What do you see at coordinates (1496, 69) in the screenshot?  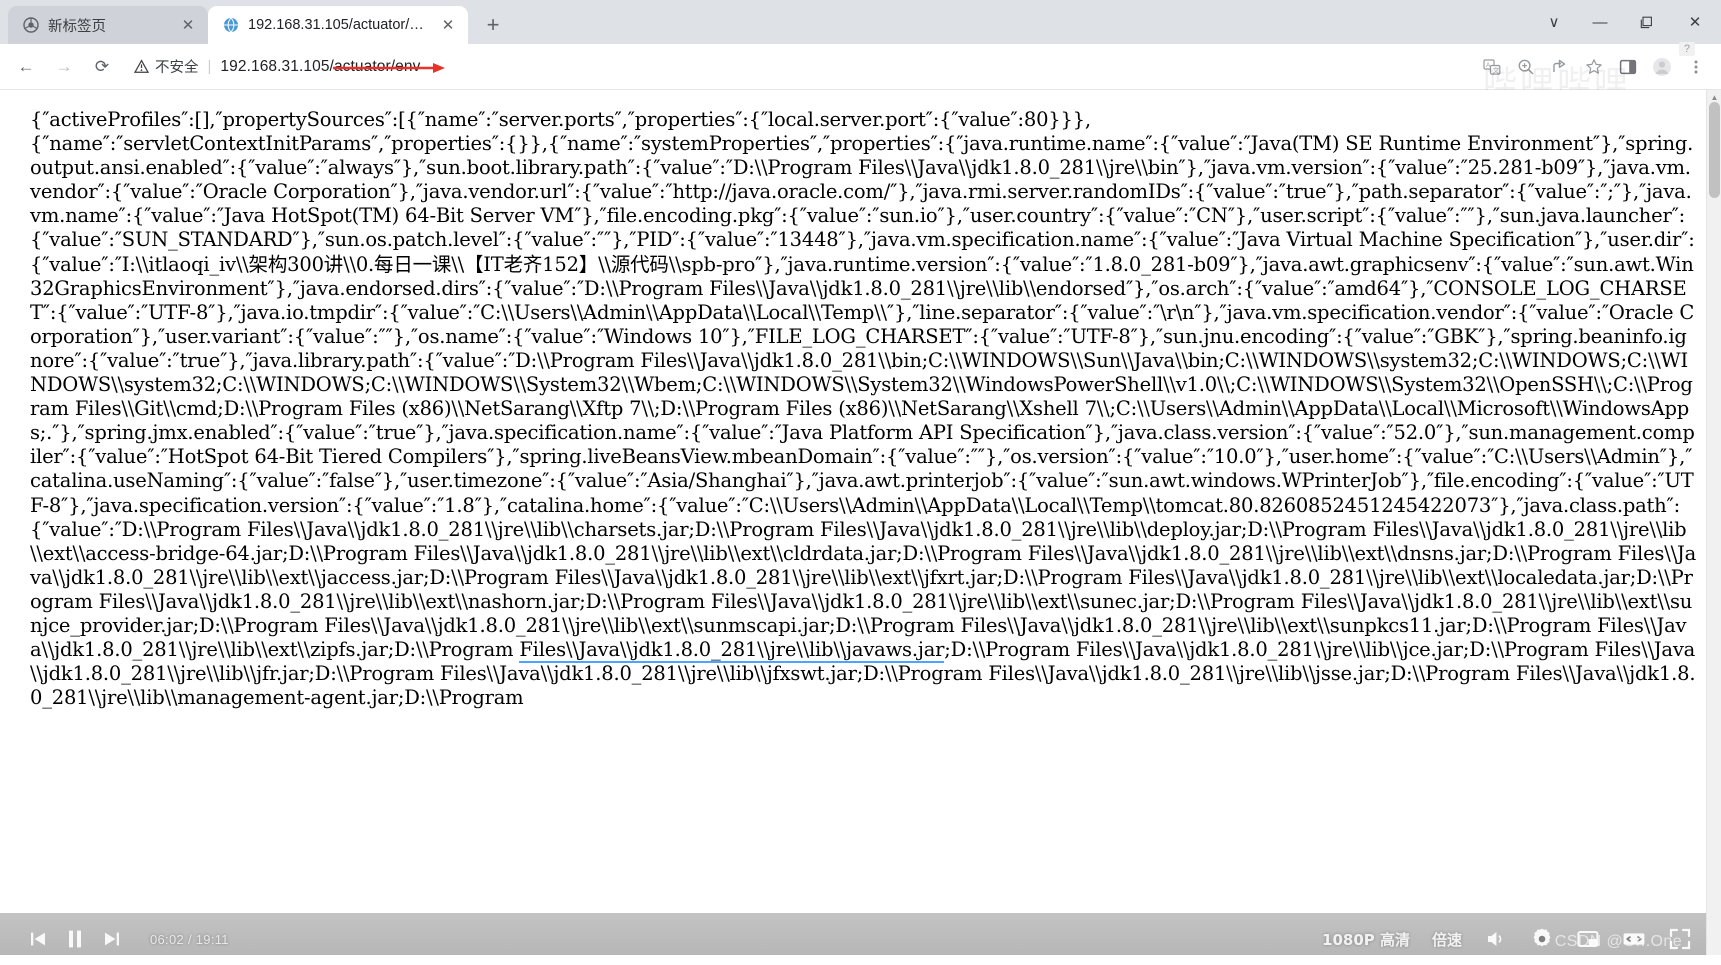 I see `svg-text: 文` at bounding box center [1496, 69].